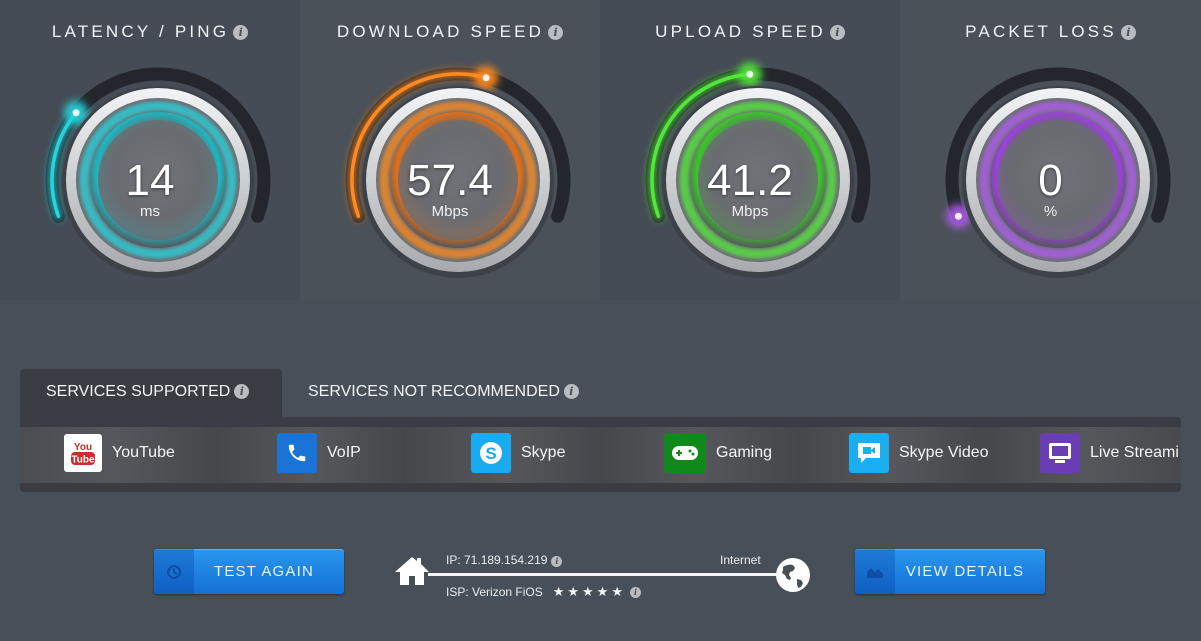  What do you see at coordinates (685, 453) in the screenshot?
I see `gamepad-icon` at bounding box center [685, 453].